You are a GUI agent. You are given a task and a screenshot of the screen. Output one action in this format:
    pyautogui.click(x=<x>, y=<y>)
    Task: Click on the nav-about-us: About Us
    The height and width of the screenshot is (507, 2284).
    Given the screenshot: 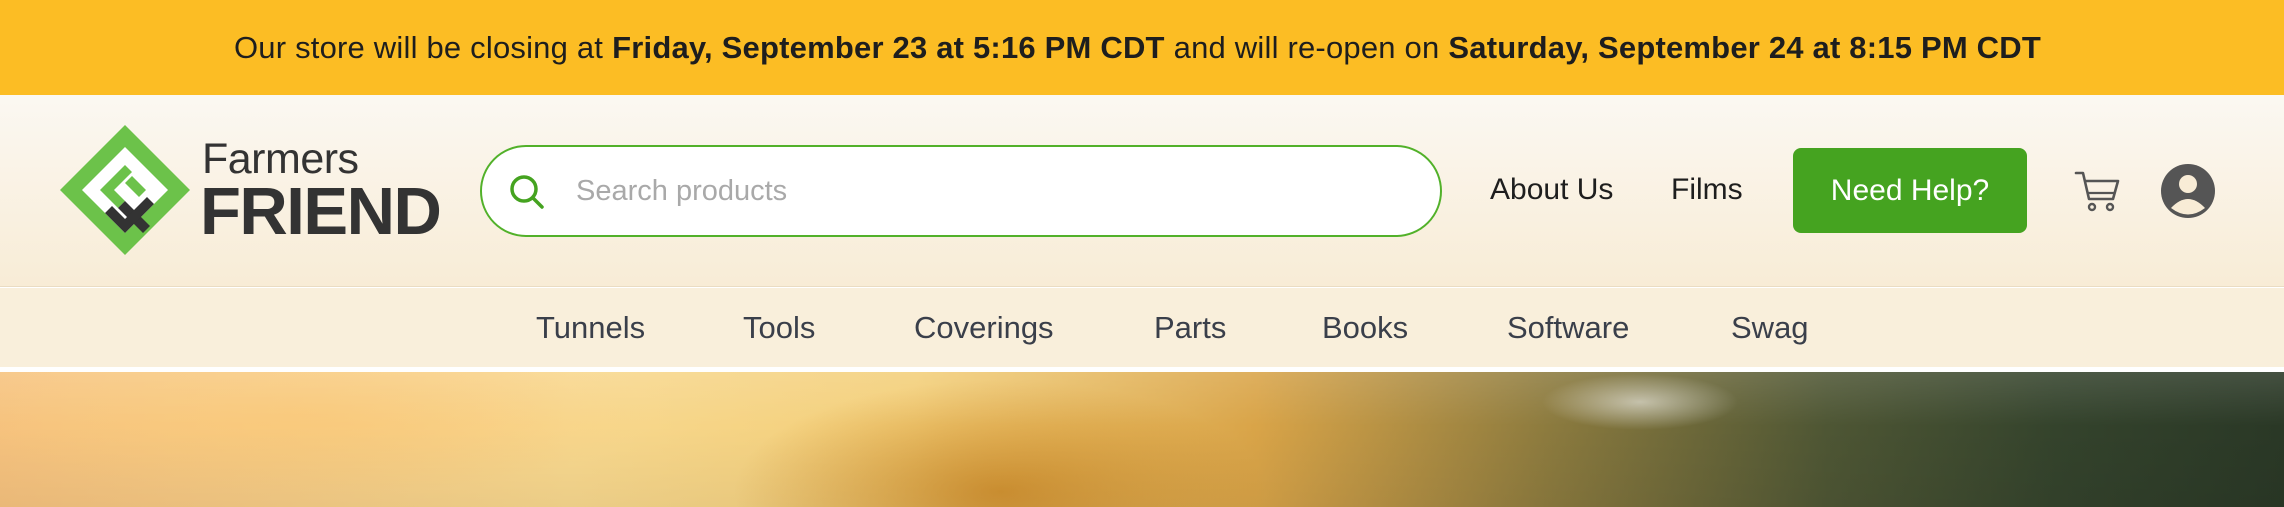 What is the action you would take?
    pyautogui.click(x=1551, y=190)
    